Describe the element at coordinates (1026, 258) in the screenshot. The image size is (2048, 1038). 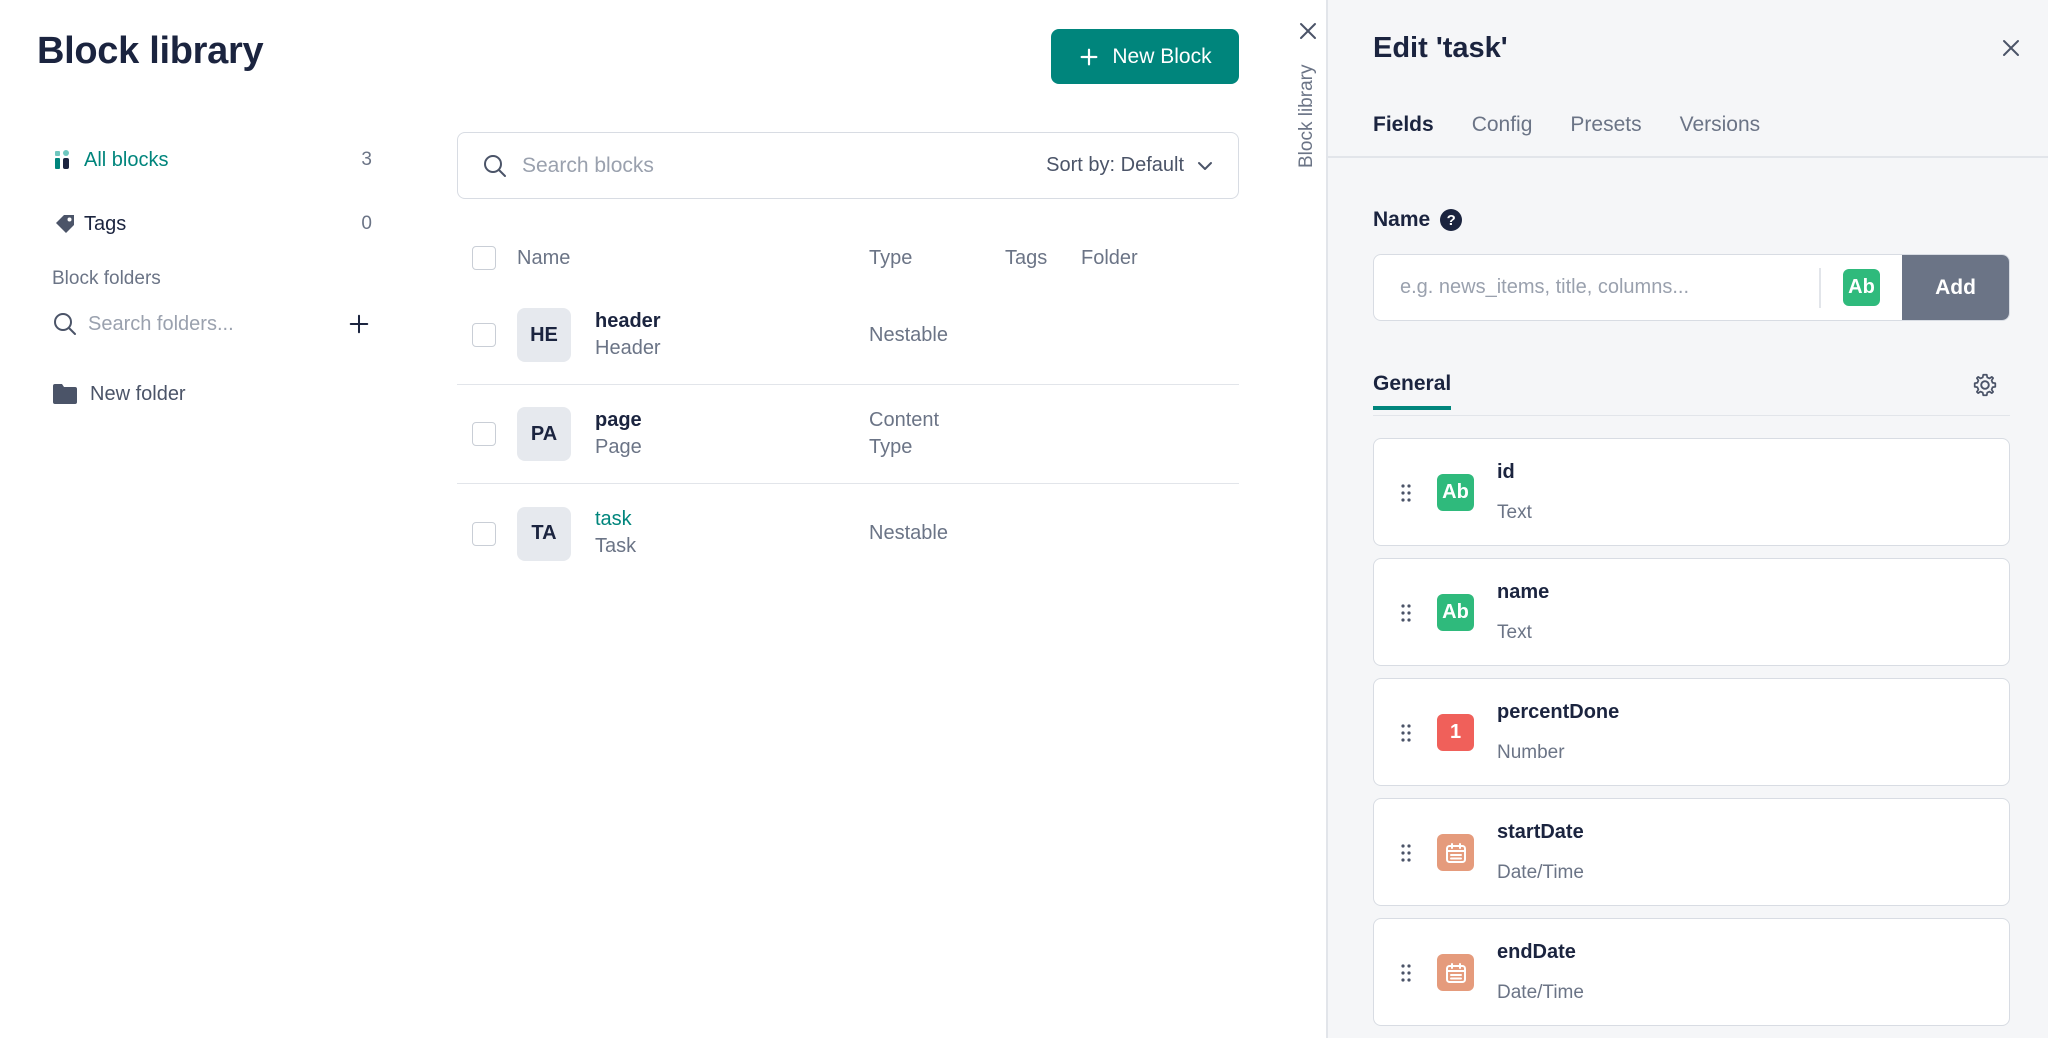
I see `column-header-tags: Tags` at that location.